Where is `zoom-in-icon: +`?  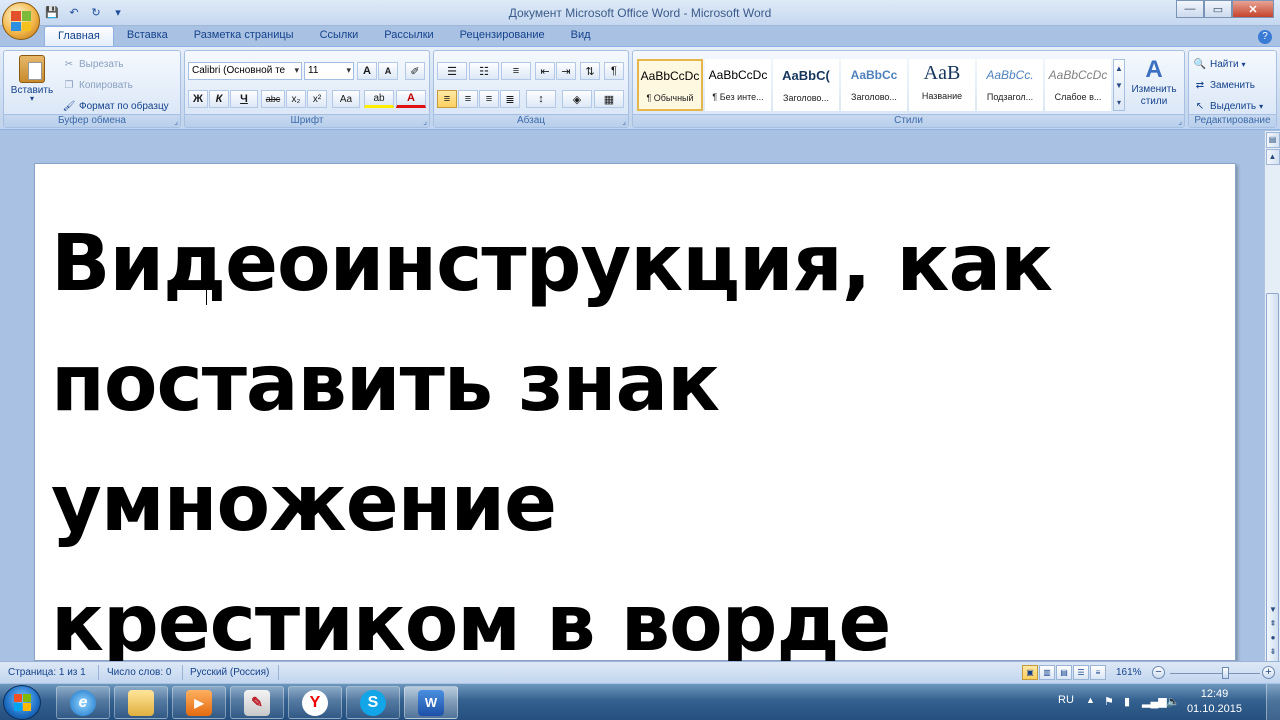 zoom-in-icon: + is located at coordinates (1268, 672).